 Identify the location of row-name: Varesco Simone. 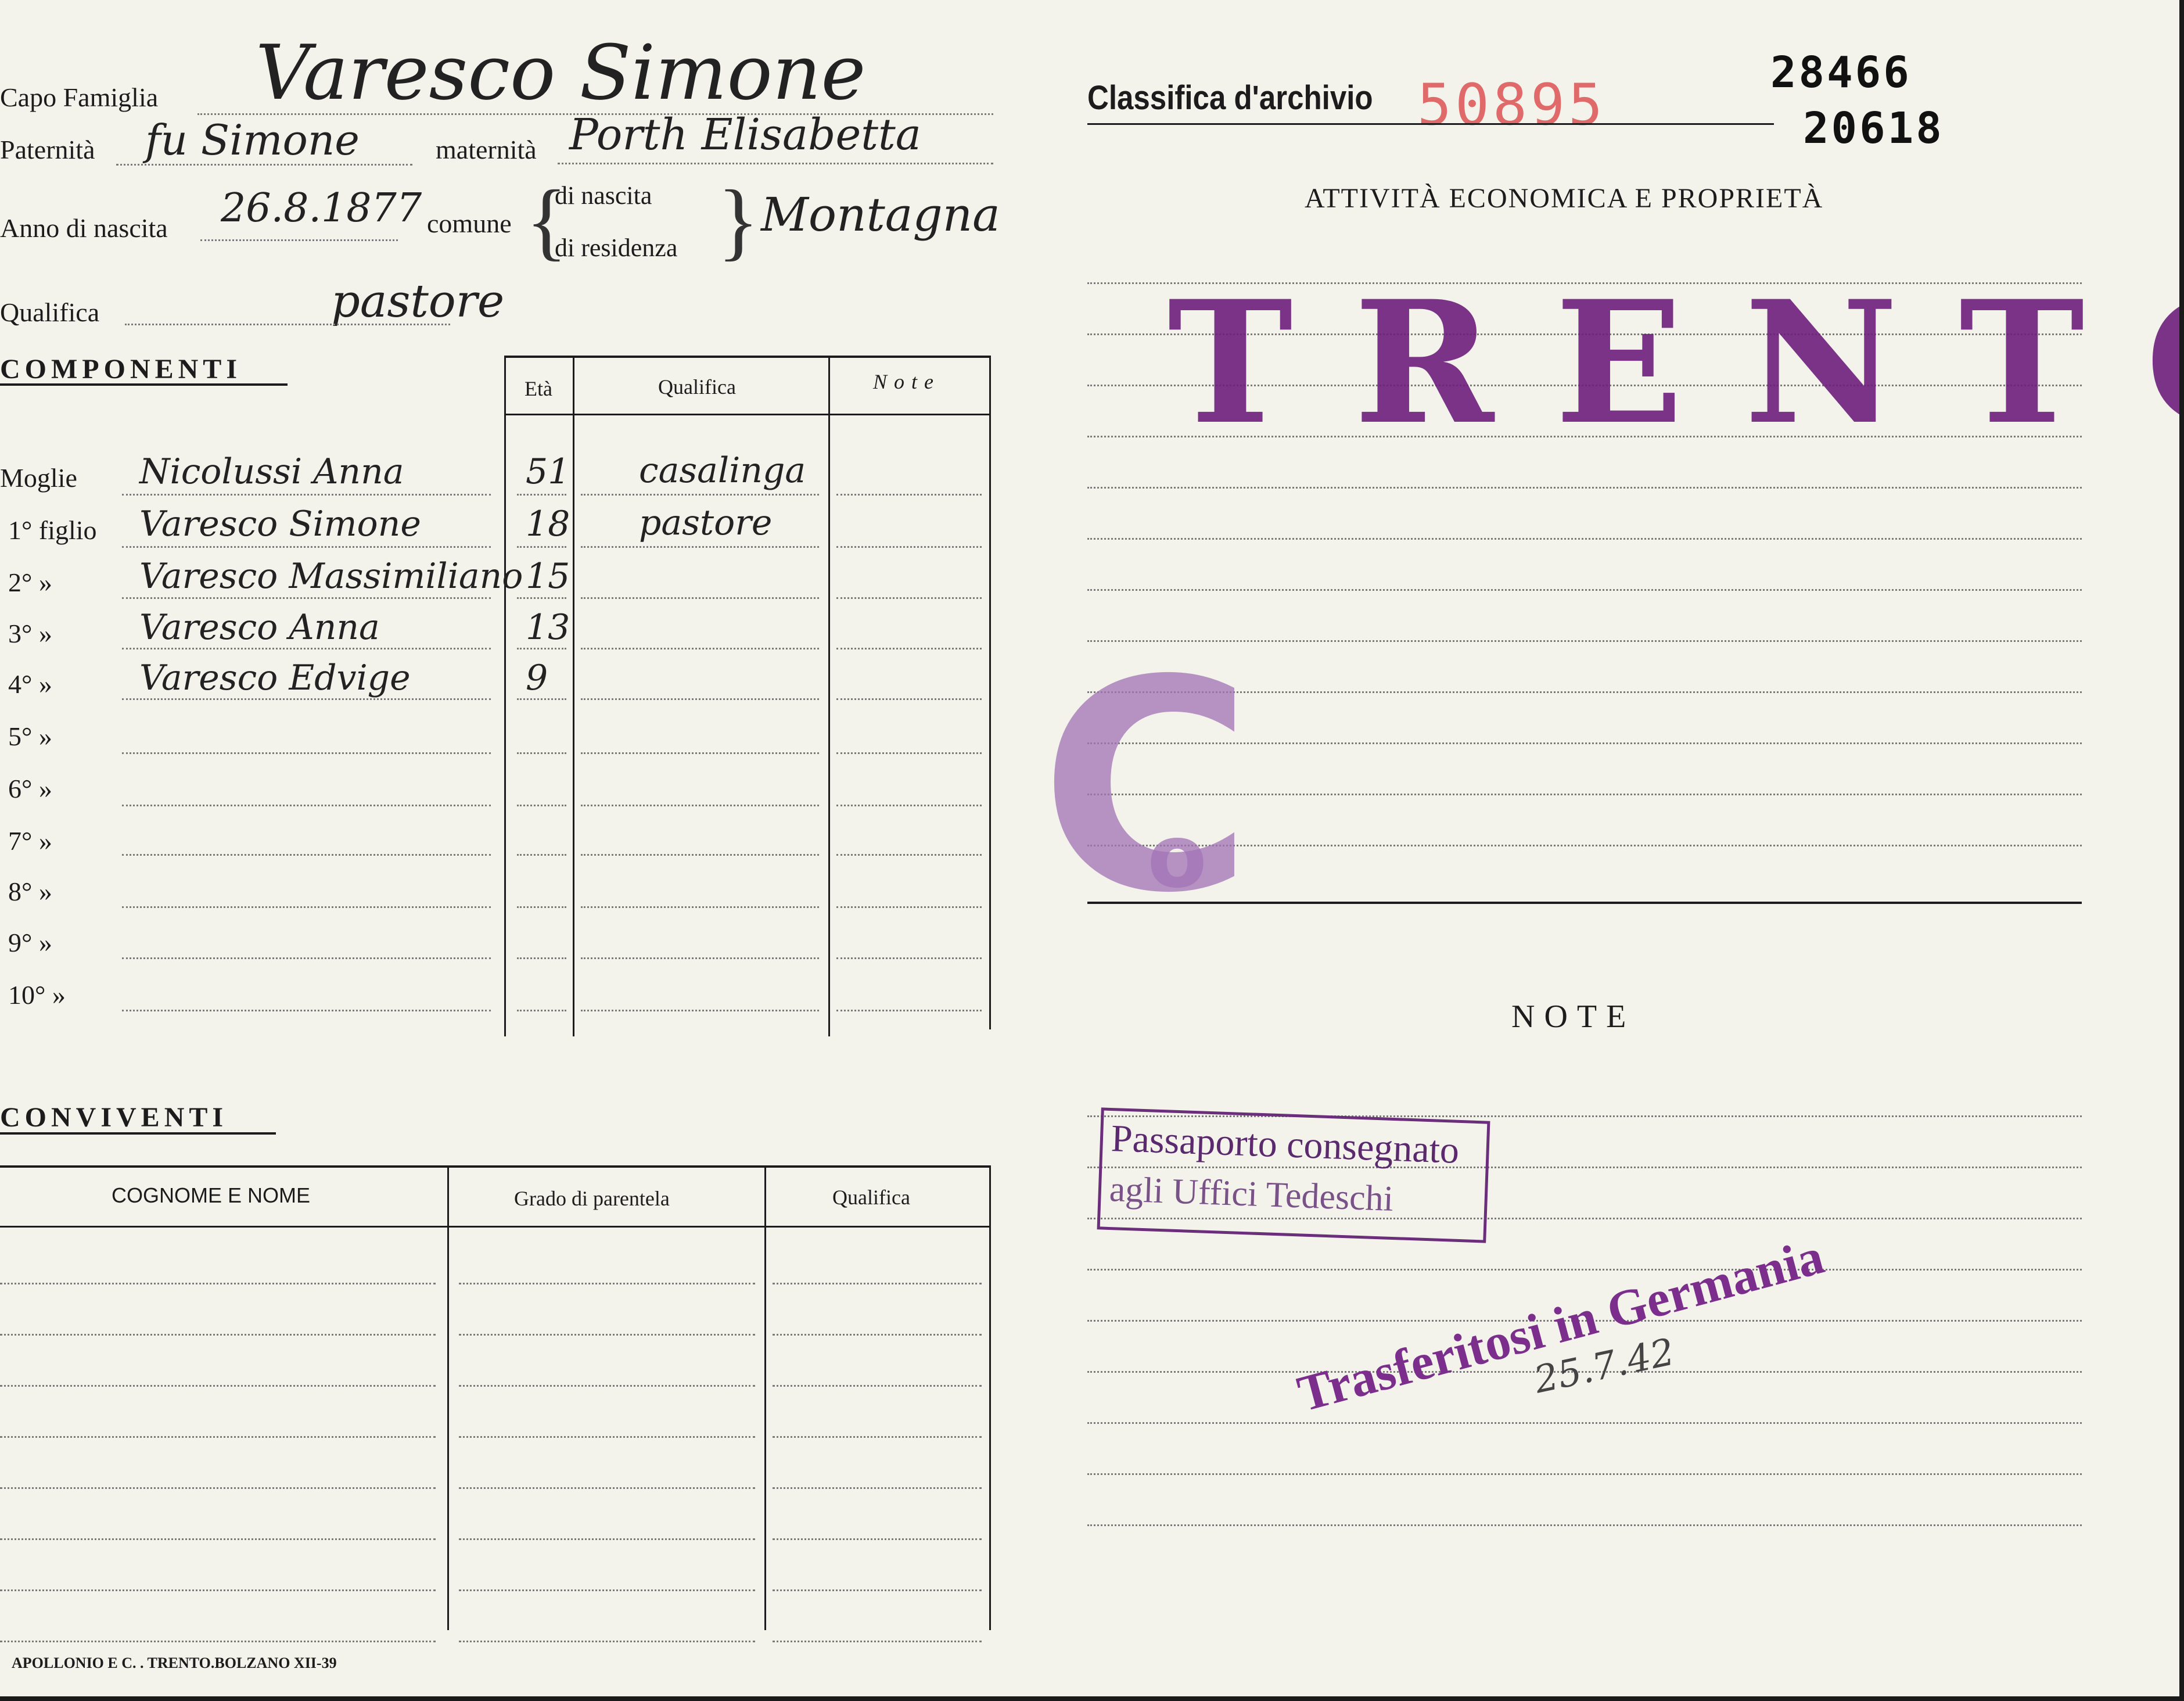
(280, 524).